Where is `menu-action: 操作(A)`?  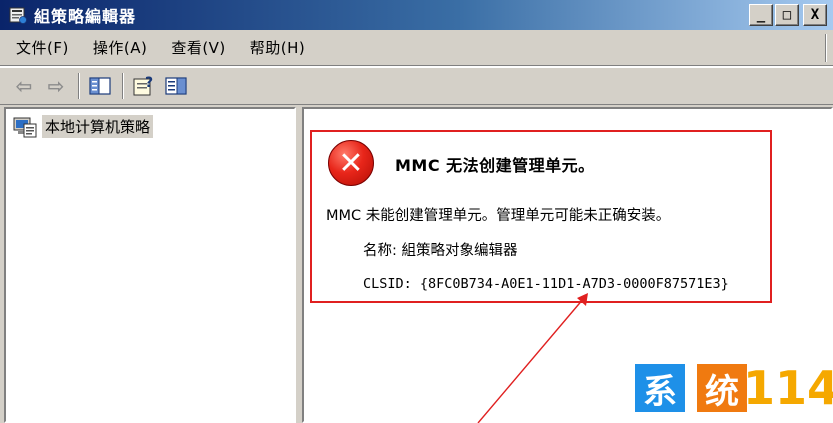 menu-action: 操作(A) is located at coordinates (120, 47).